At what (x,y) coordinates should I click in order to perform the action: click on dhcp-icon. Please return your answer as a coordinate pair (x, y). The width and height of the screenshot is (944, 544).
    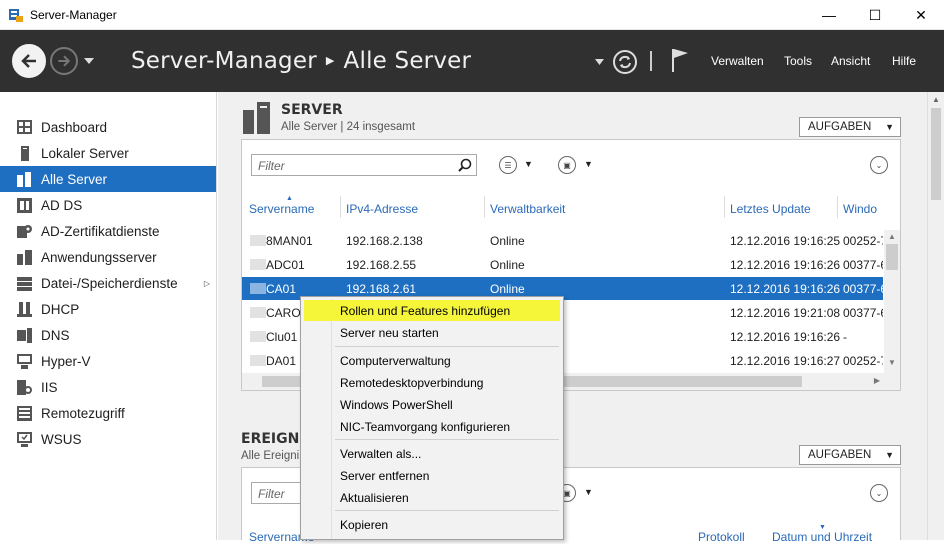
    Looking at the image, I should click on (24, 309).